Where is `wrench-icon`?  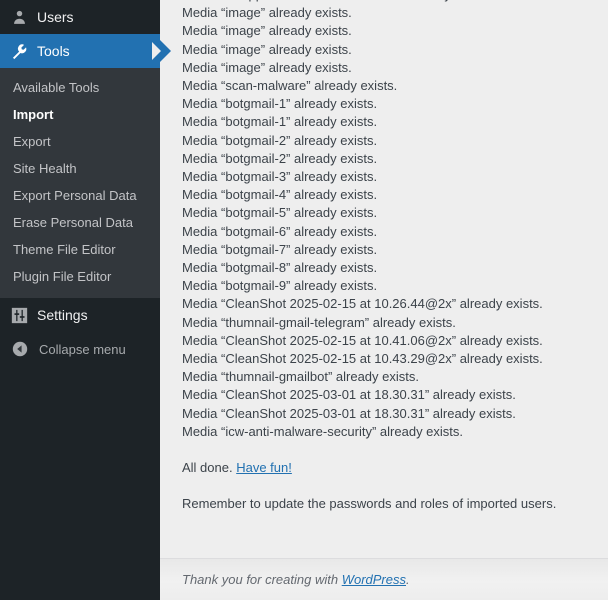
wrench-icon is located at coordinates (19, 51).